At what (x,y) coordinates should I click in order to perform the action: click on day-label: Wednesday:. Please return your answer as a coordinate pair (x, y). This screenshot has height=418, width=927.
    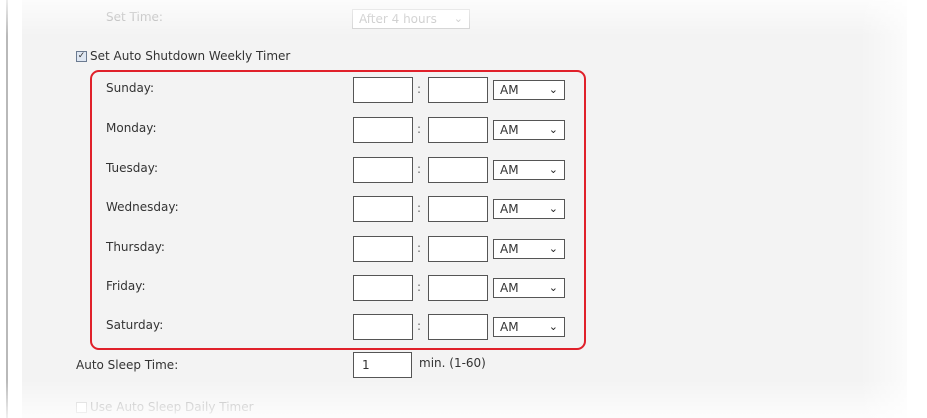
    Looking at the image, I should click on (142, 207).